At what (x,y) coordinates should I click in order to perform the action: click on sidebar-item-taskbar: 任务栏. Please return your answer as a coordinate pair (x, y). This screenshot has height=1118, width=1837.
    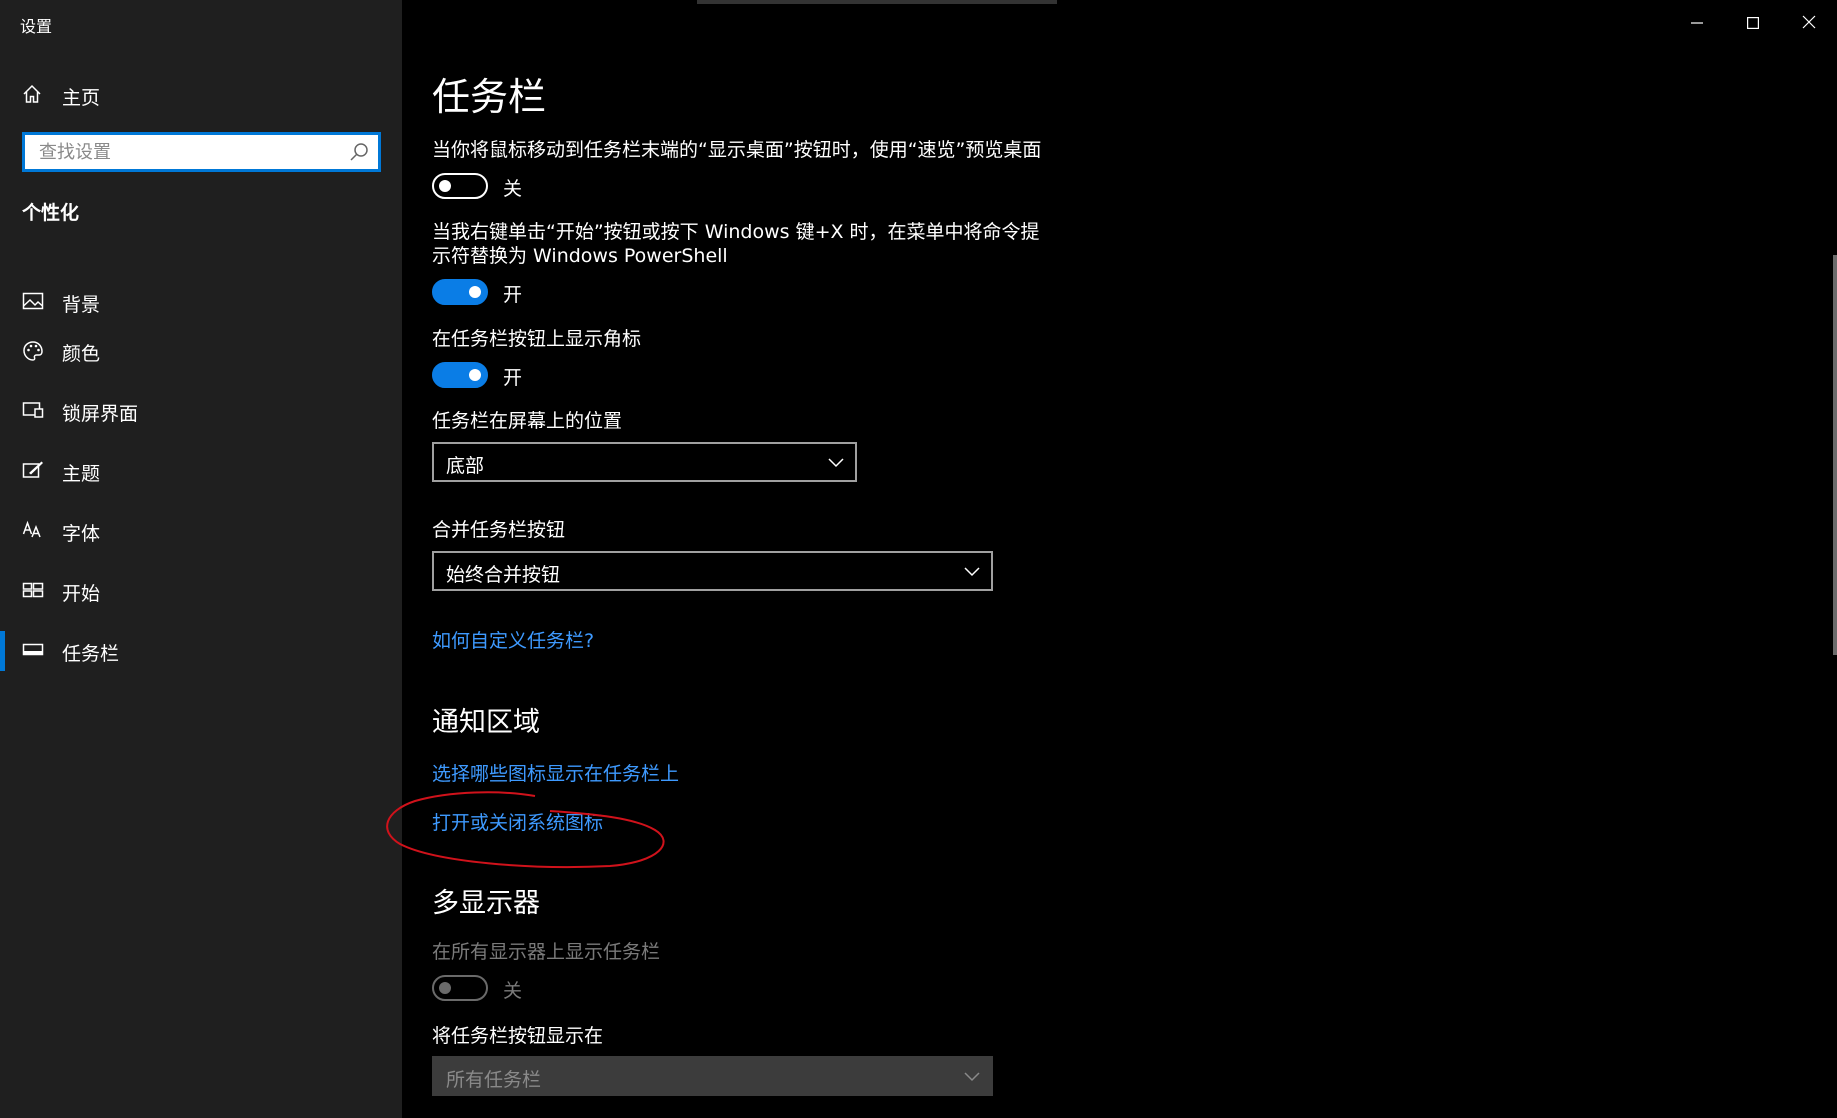
    Looking at the image, I should click on (201, 651).